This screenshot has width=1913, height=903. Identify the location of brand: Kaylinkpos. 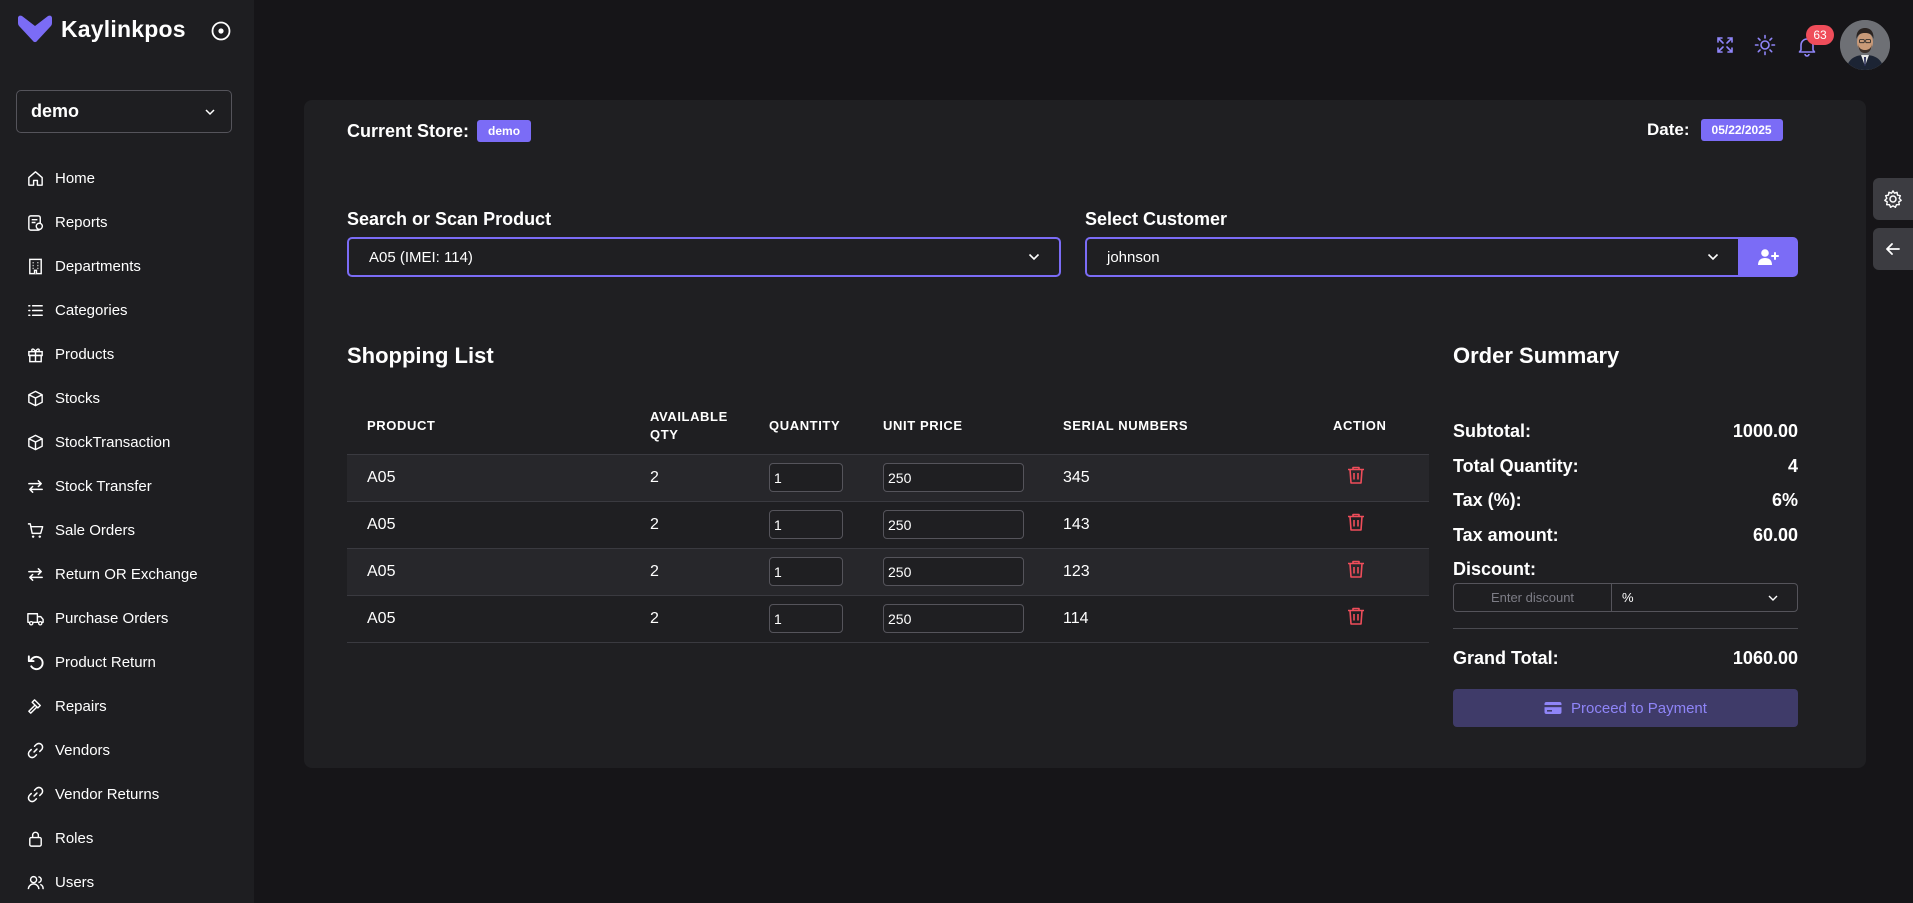
(101, 29).